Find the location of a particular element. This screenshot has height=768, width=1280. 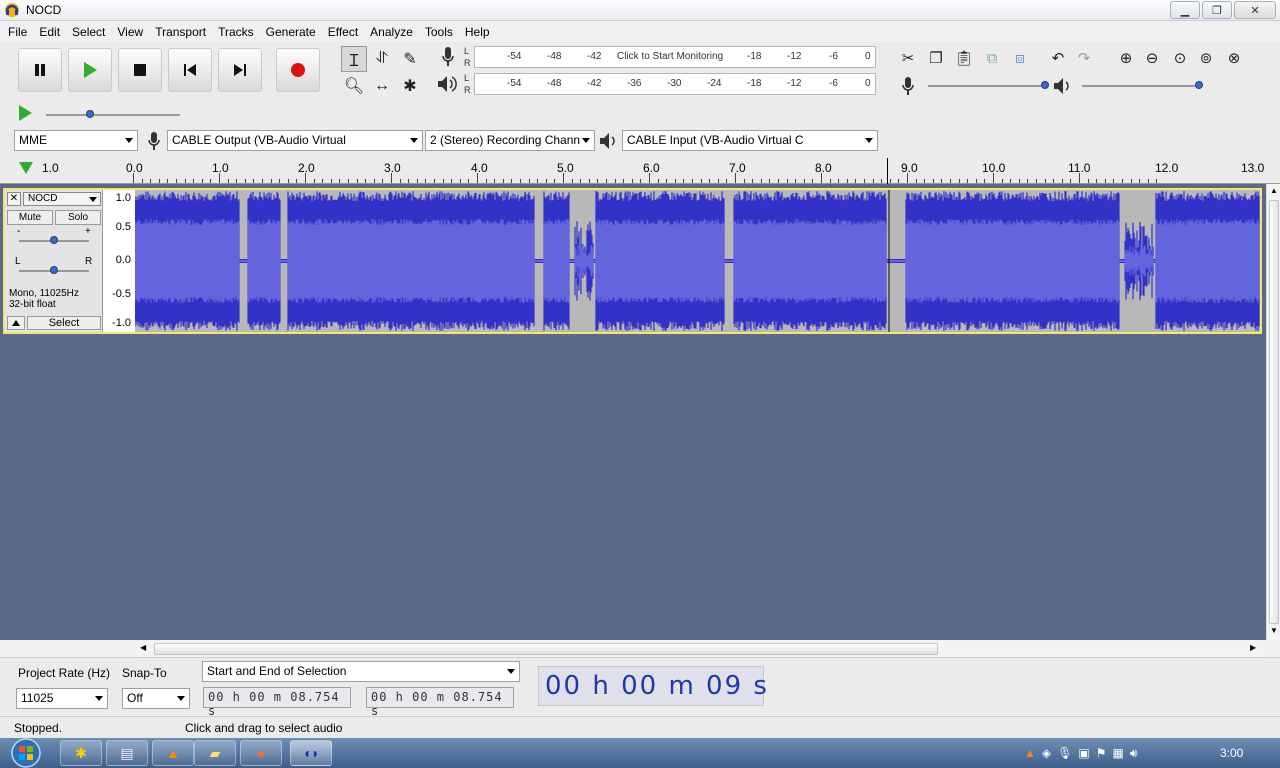

skip-to-start-button is located at coordinates (190, 70).